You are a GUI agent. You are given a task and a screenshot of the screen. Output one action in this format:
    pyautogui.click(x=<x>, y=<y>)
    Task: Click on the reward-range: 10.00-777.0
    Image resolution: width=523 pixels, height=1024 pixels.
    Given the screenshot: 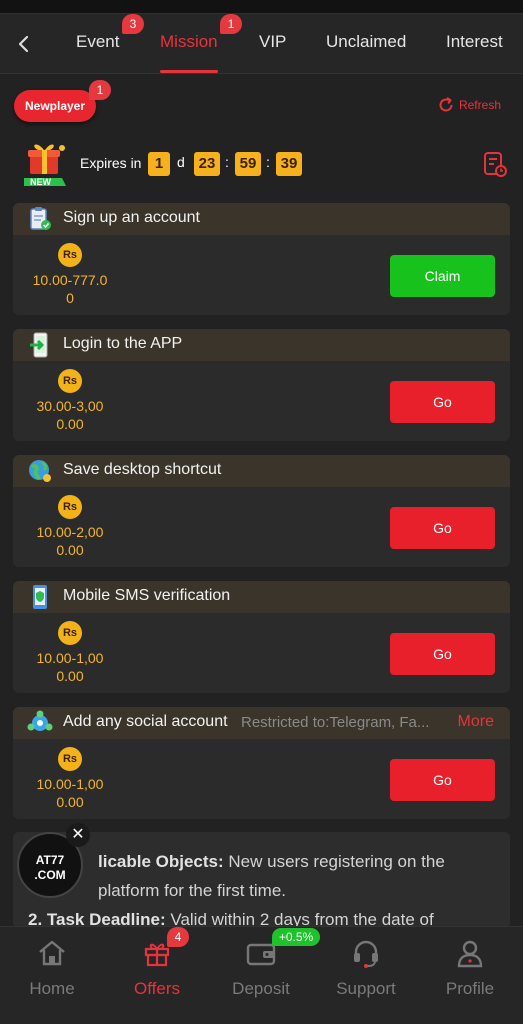 What is the action you would take?
    pyautogui.click(x=70, y=280)
    